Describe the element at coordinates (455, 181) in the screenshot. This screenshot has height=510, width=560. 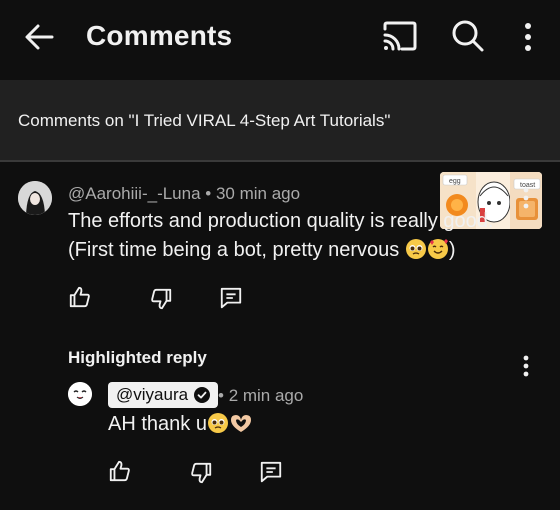
I see `thumb-label-egg: egg` at that location.